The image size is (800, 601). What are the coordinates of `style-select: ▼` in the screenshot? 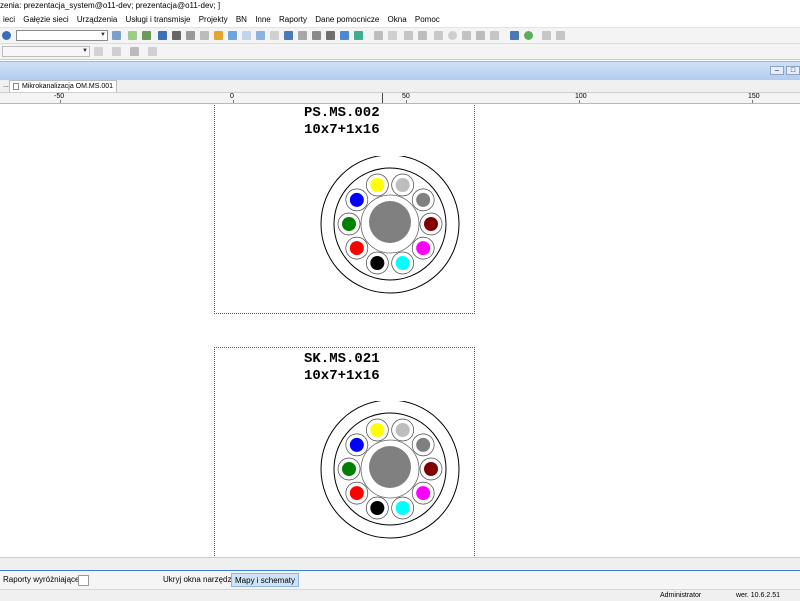 It's located at (46, 51).